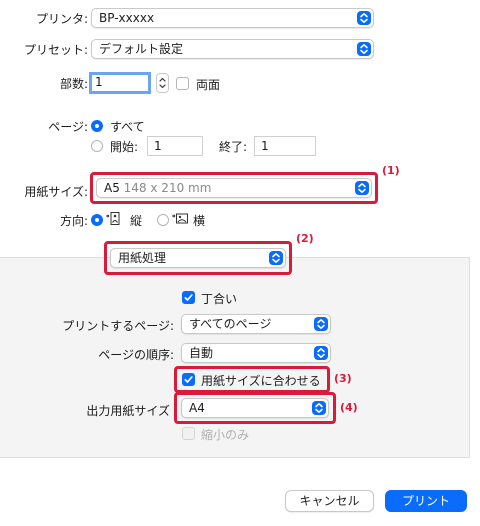 The height and width of the screenshot is (526, 480). I want to click on copies-stepper, so click(162, 83).